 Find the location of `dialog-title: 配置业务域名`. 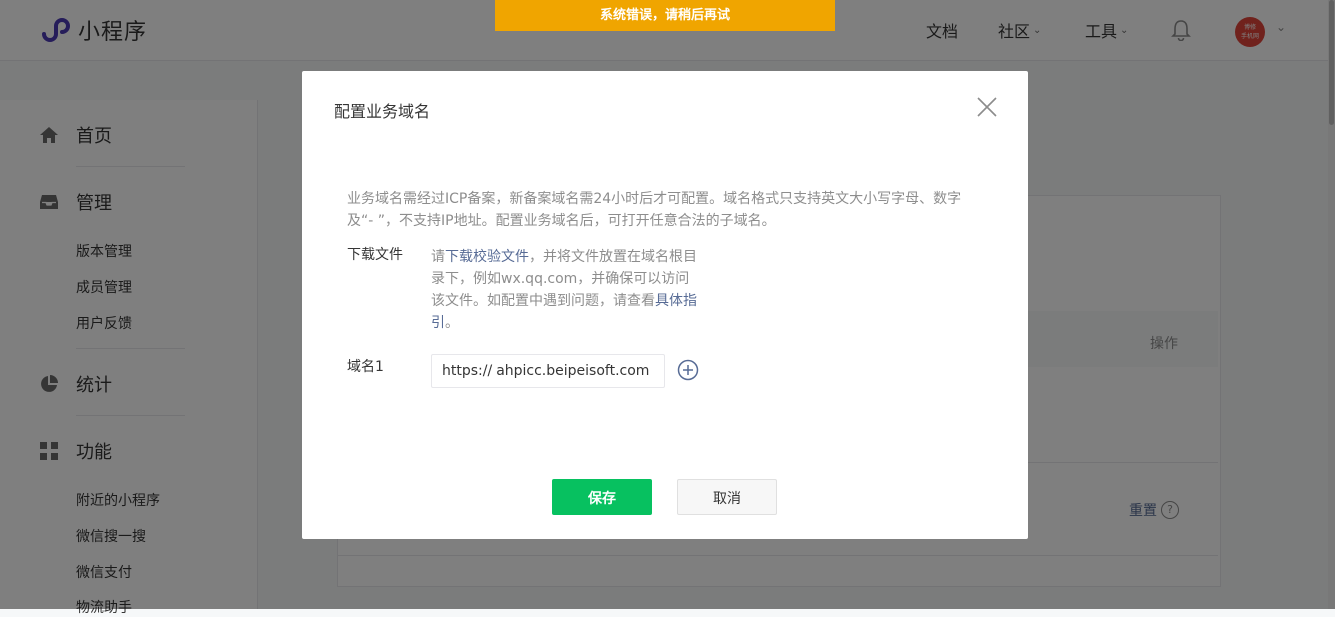

dialog-title: 配置业务域名 is located at coordinates (382, 111).